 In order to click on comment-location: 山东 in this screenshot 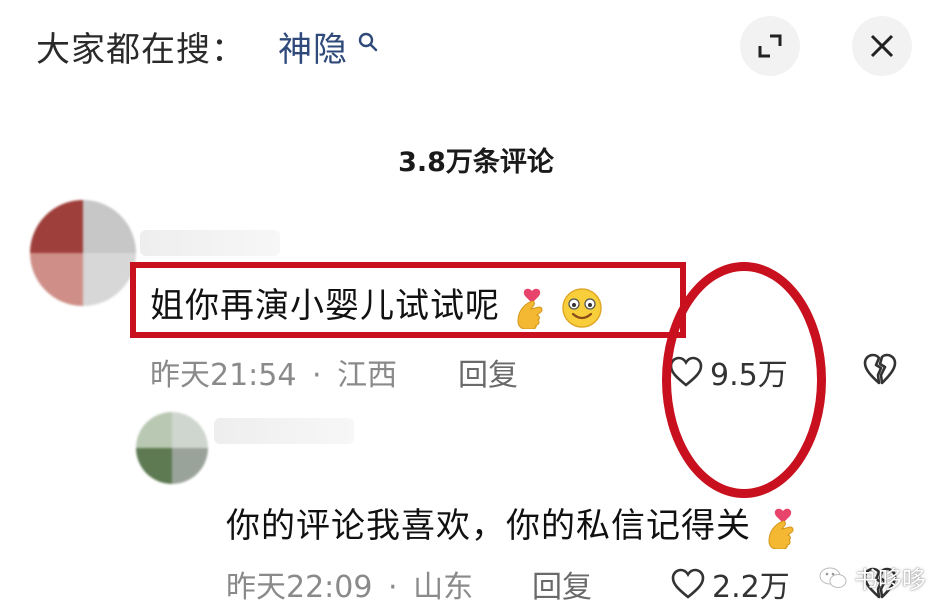, I will do `click(443, 587)`.